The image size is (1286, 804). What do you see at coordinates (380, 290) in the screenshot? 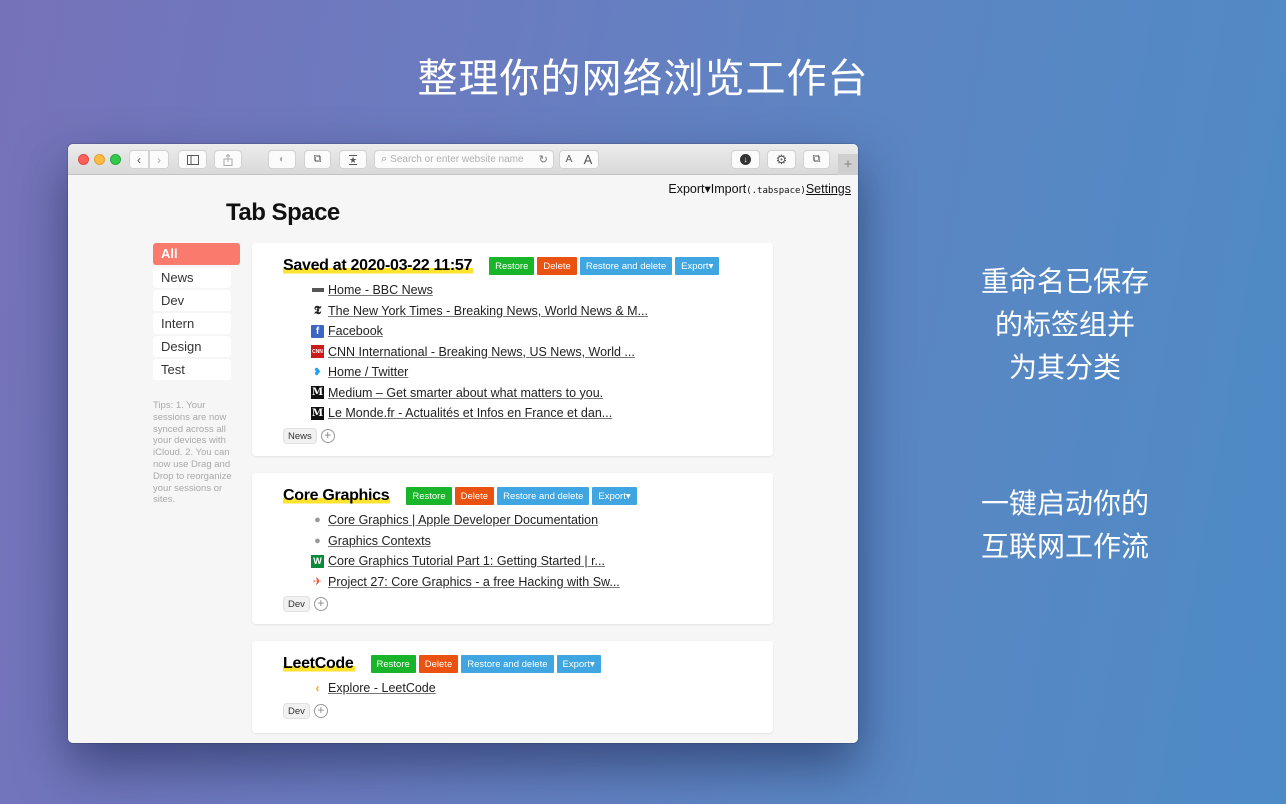
I see `link-title: Home - BBC News` at bounding box center [380, 290].